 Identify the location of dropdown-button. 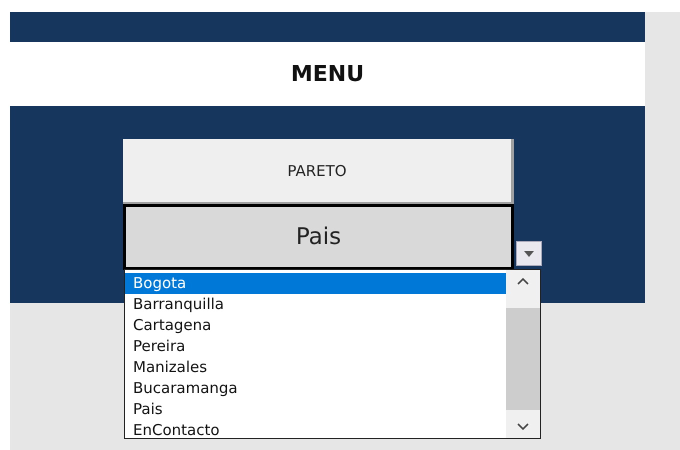
(529, 253).